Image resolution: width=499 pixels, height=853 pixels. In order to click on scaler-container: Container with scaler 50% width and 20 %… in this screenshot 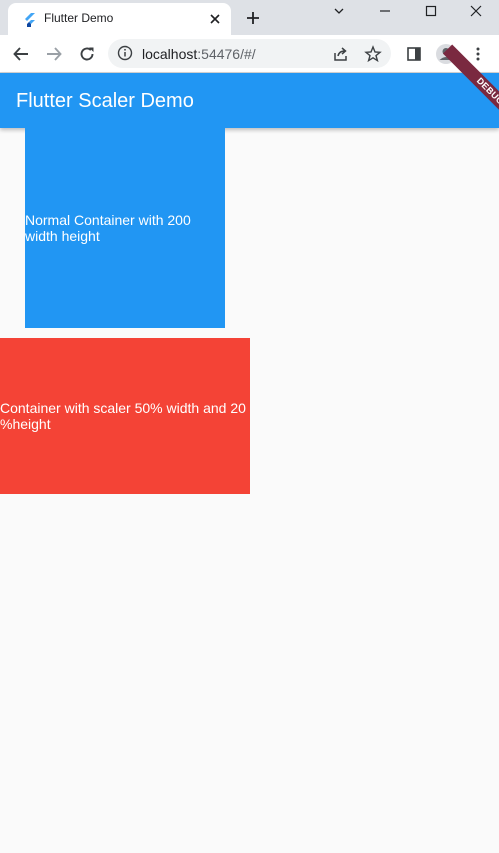, I will do `click(125, 416)`.